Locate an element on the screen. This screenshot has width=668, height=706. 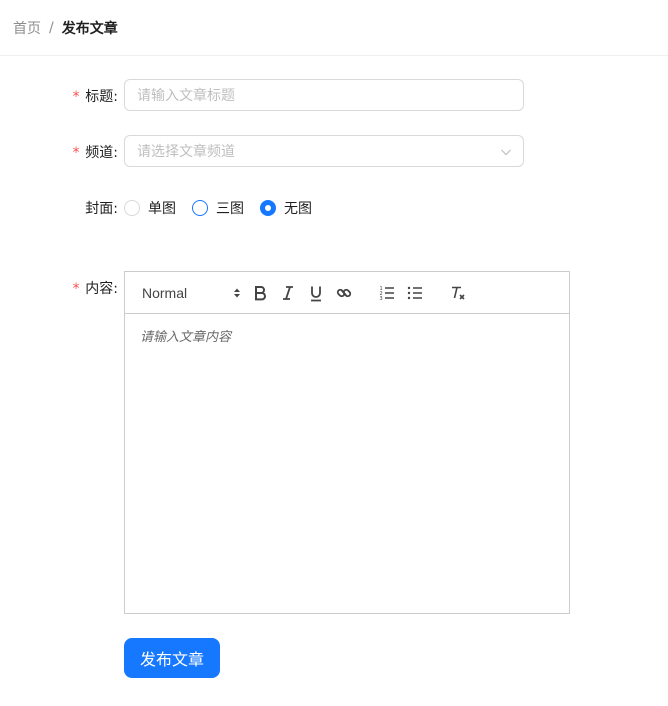
title-input-placeholder: 请输入文章标题 is located at coordinates (186, 96).